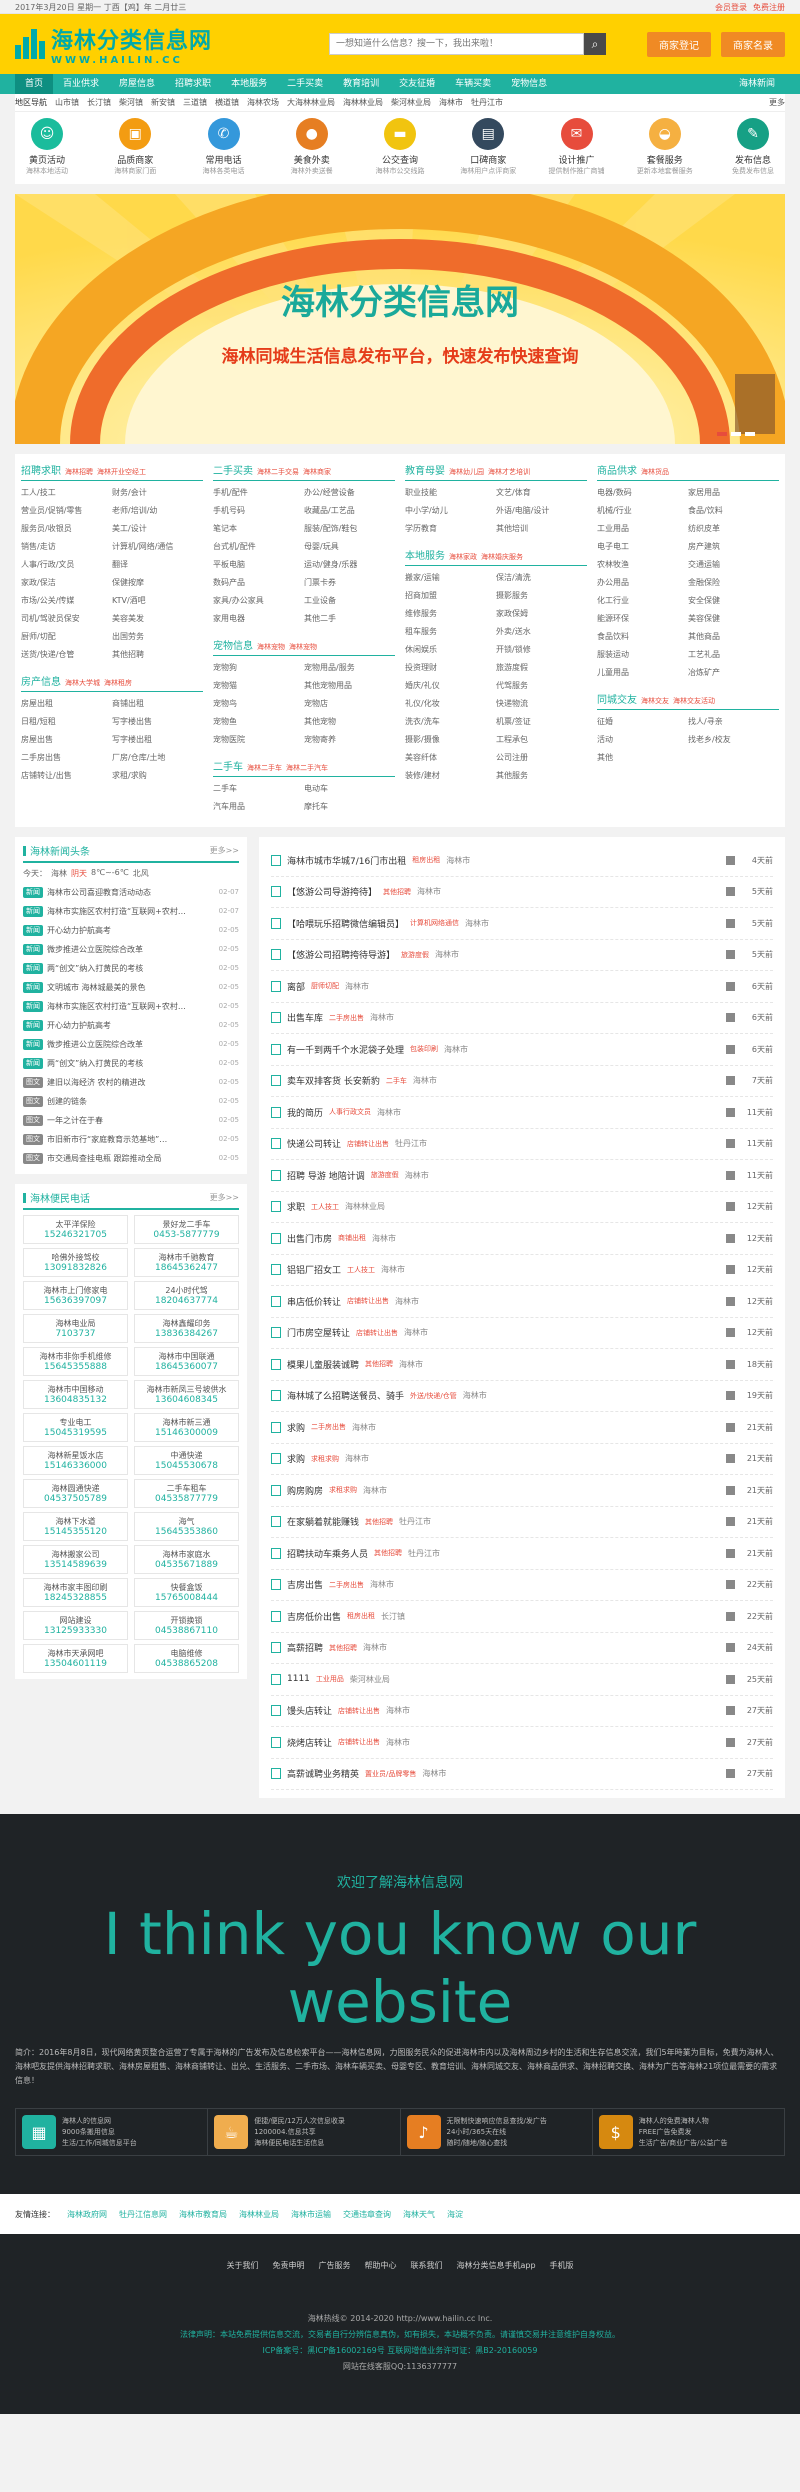 Image resolution: width=800 pixels, height=2492 pixels. I want to click on listing-title: 吉房出售, so click(305, 1584).